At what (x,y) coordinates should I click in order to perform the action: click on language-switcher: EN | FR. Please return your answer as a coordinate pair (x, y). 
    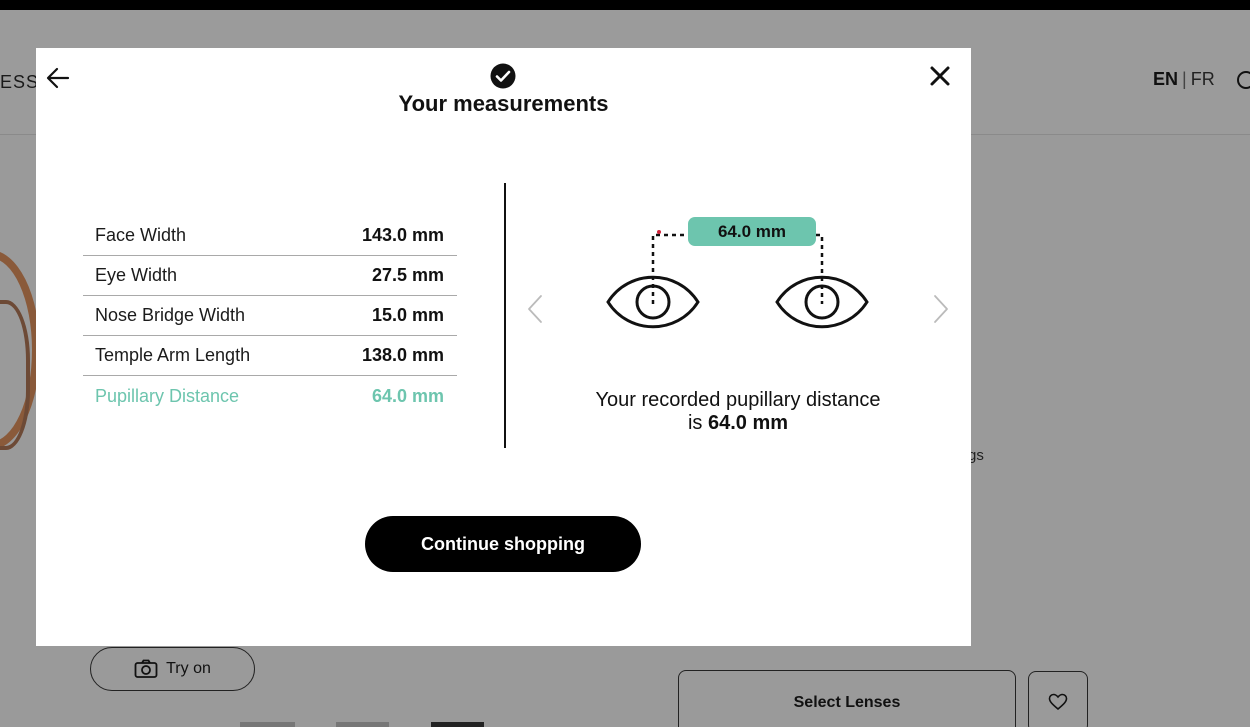
    Looking at the image, I should click on (1184, 79).